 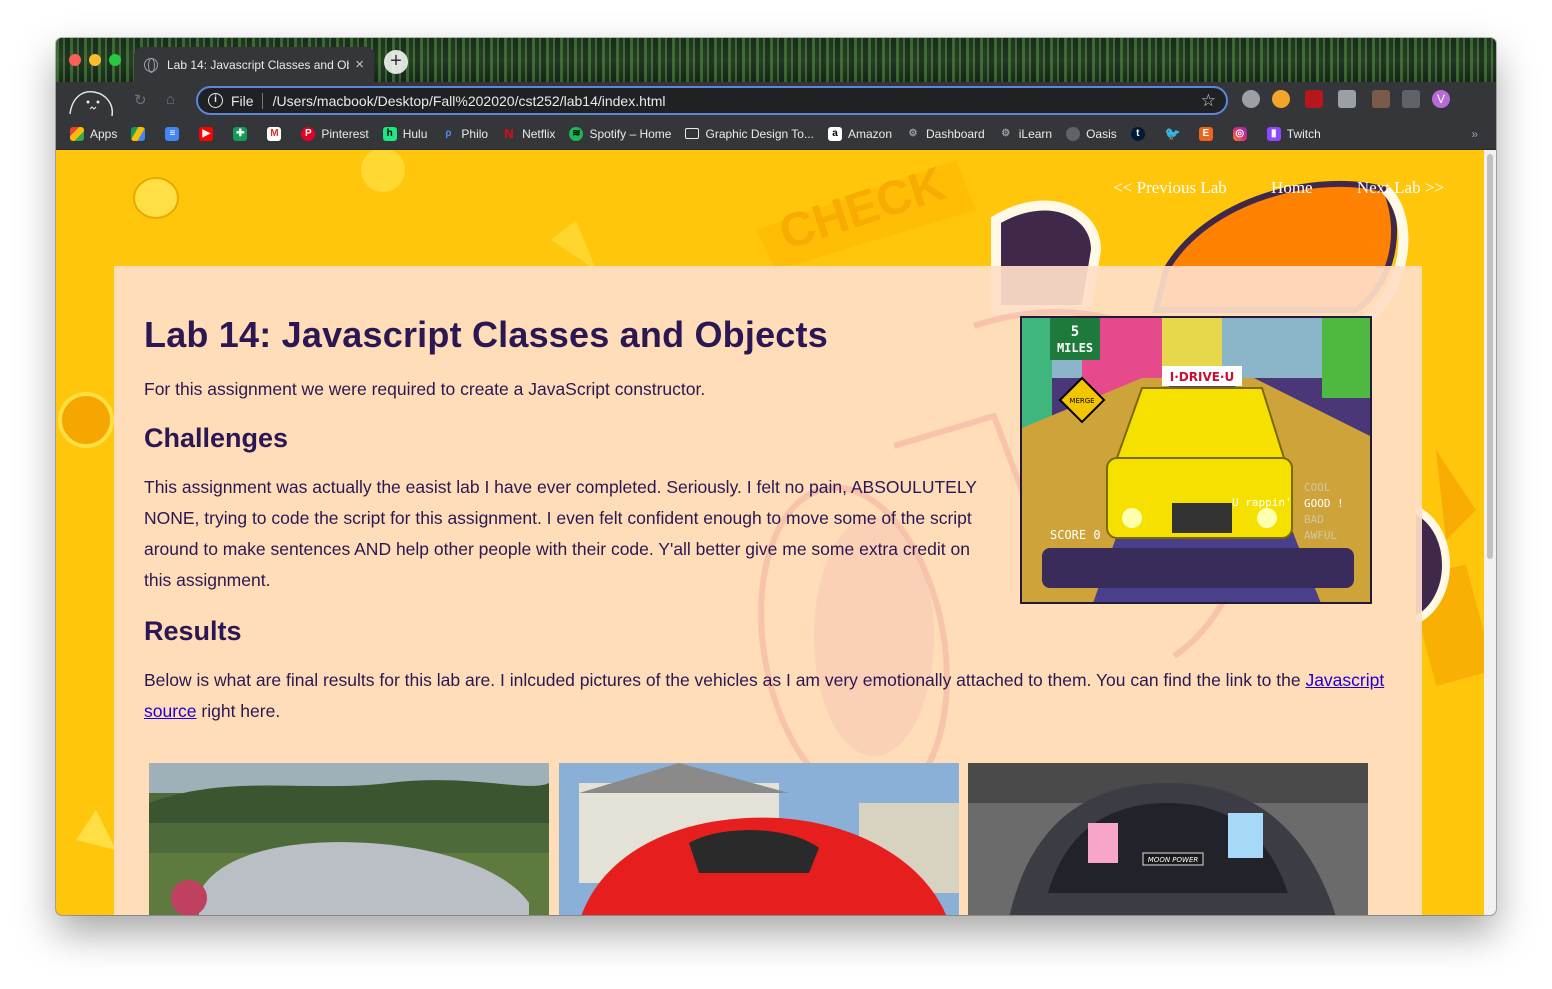 I want to click on zoom-window-button, so click(x=115, y=60).